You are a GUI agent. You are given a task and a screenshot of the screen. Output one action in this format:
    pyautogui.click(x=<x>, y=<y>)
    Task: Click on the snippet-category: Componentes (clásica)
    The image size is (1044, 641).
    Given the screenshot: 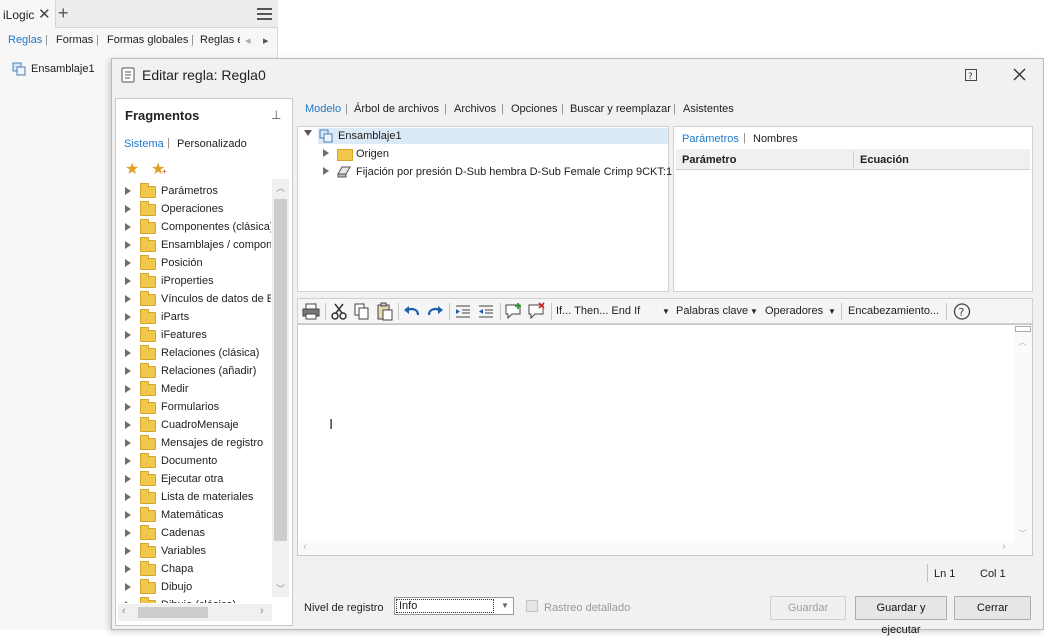 What is the action you would take?
    pyautogui.click(x=193, y=228)
    